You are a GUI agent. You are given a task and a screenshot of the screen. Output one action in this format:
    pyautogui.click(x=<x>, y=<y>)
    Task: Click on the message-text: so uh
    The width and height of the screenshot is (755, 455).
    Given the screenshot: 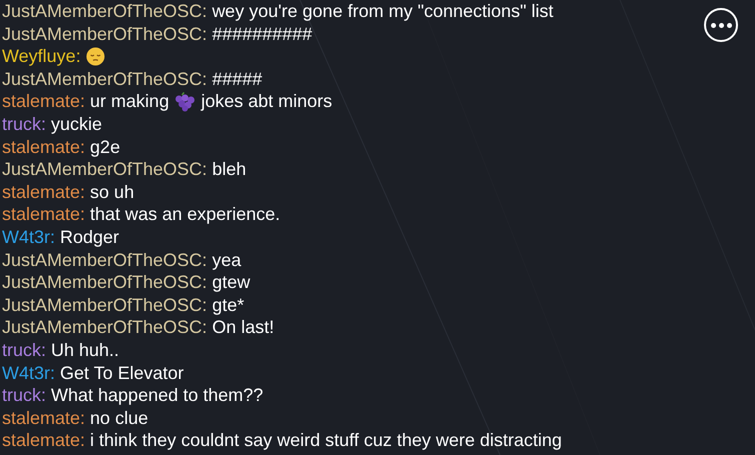 What is the action you would take?
    pyautogui.click(x=112, y=192)
    